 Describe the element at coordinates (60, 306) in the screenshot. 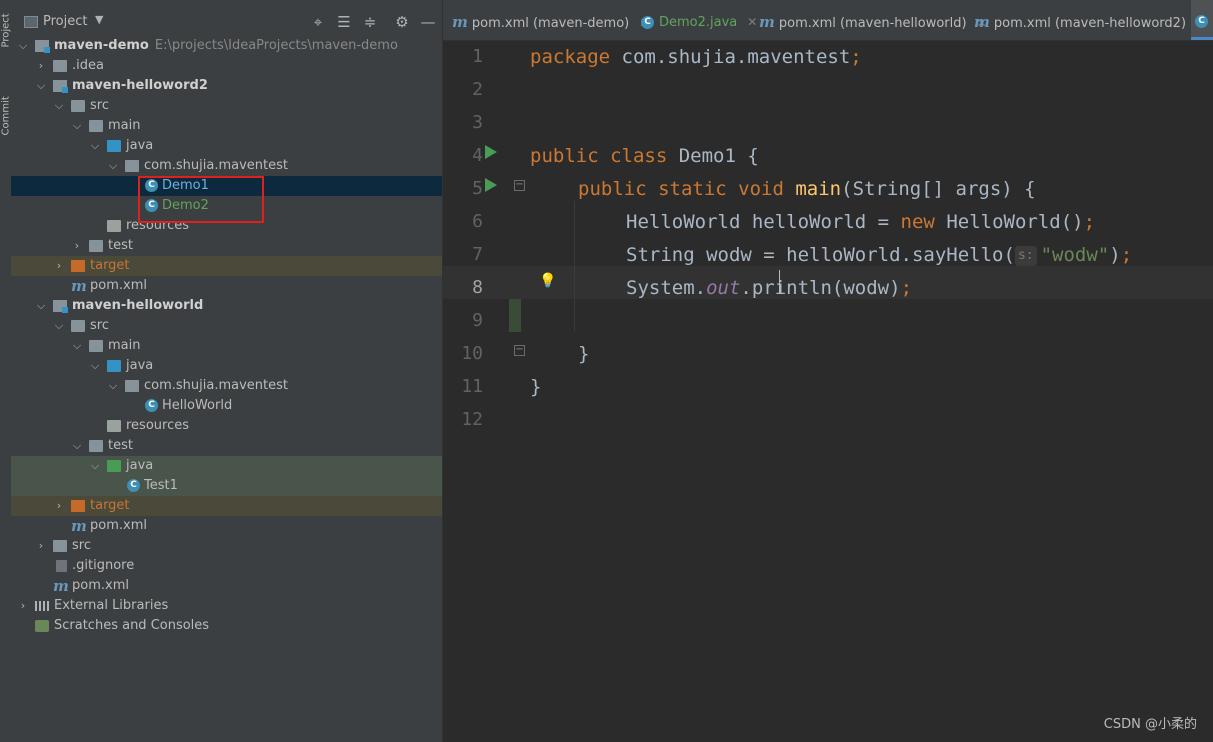

I see `module-folder-icon` at that location.